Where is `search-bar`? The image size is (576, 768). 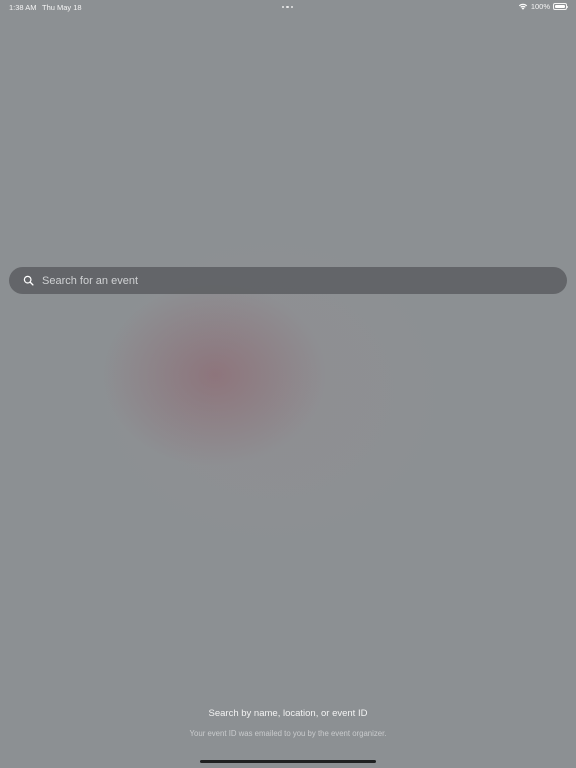
search-bar is located at coordinates (288, 280).